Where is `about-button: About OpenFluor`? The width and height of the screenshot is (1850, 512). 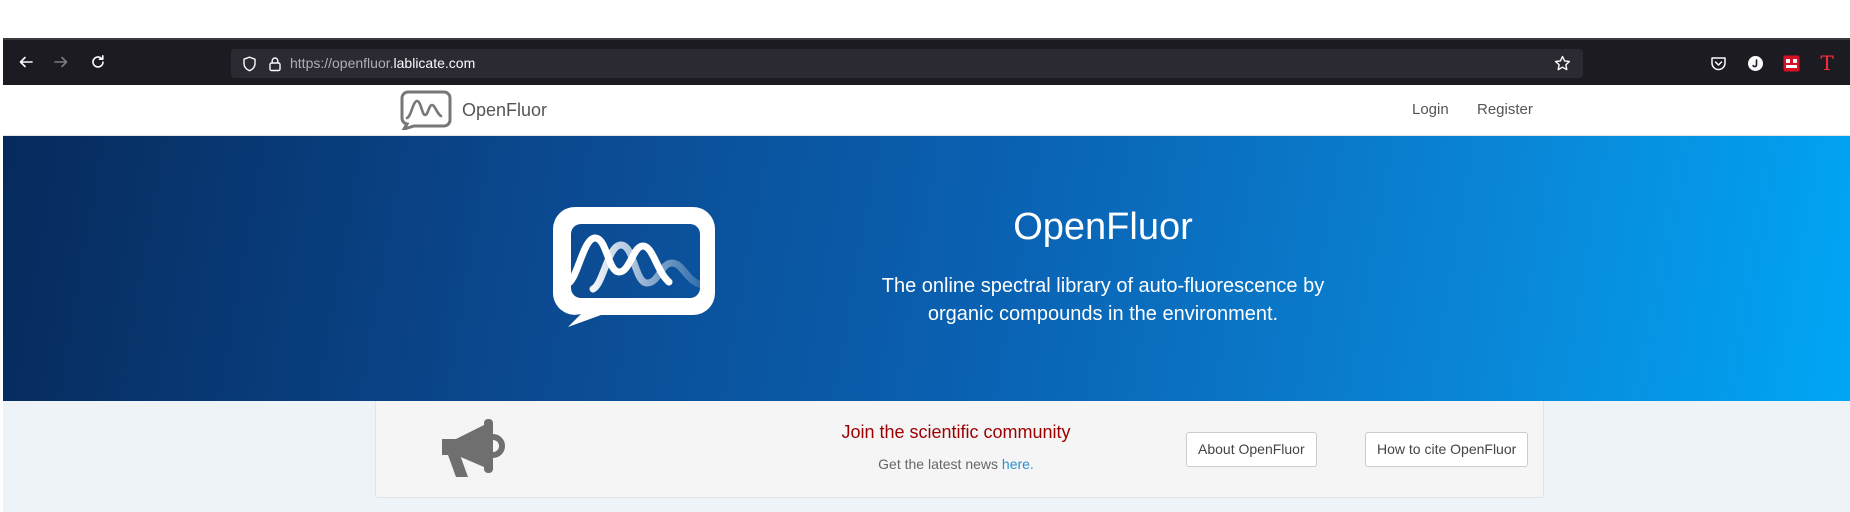
about-button: About OpenFluor is located at coordinates (1251, 449).